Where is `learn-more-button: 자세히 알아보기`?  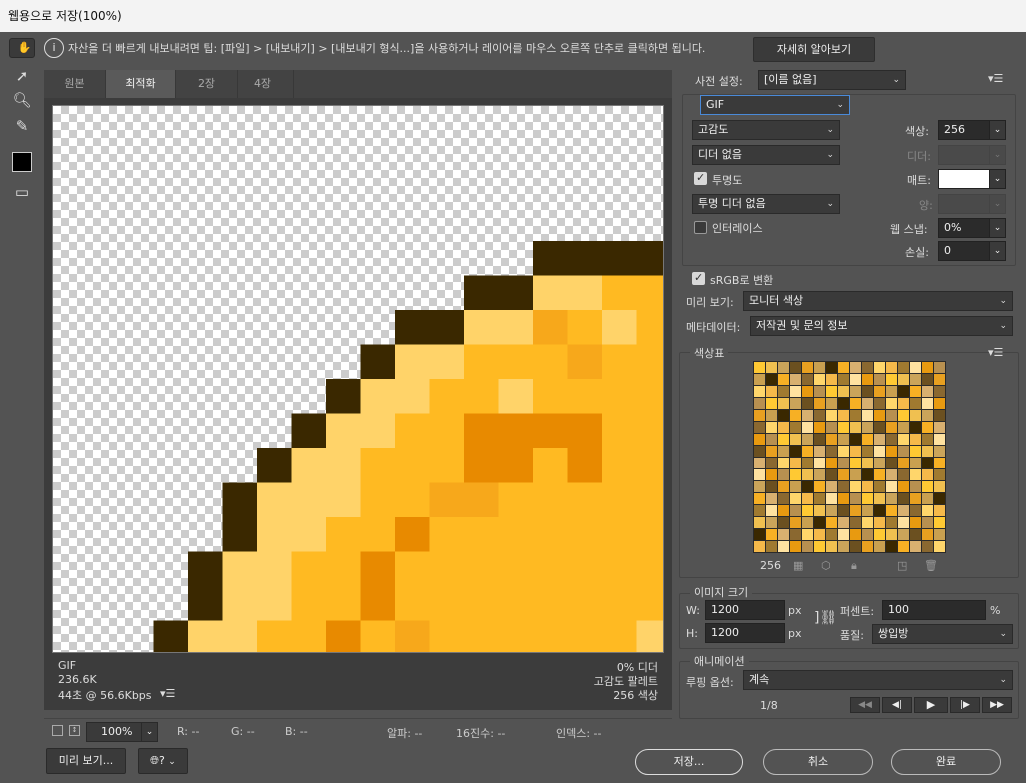
learn-more-button: 자세히 알아보기 is located at coordinates (814, 49).